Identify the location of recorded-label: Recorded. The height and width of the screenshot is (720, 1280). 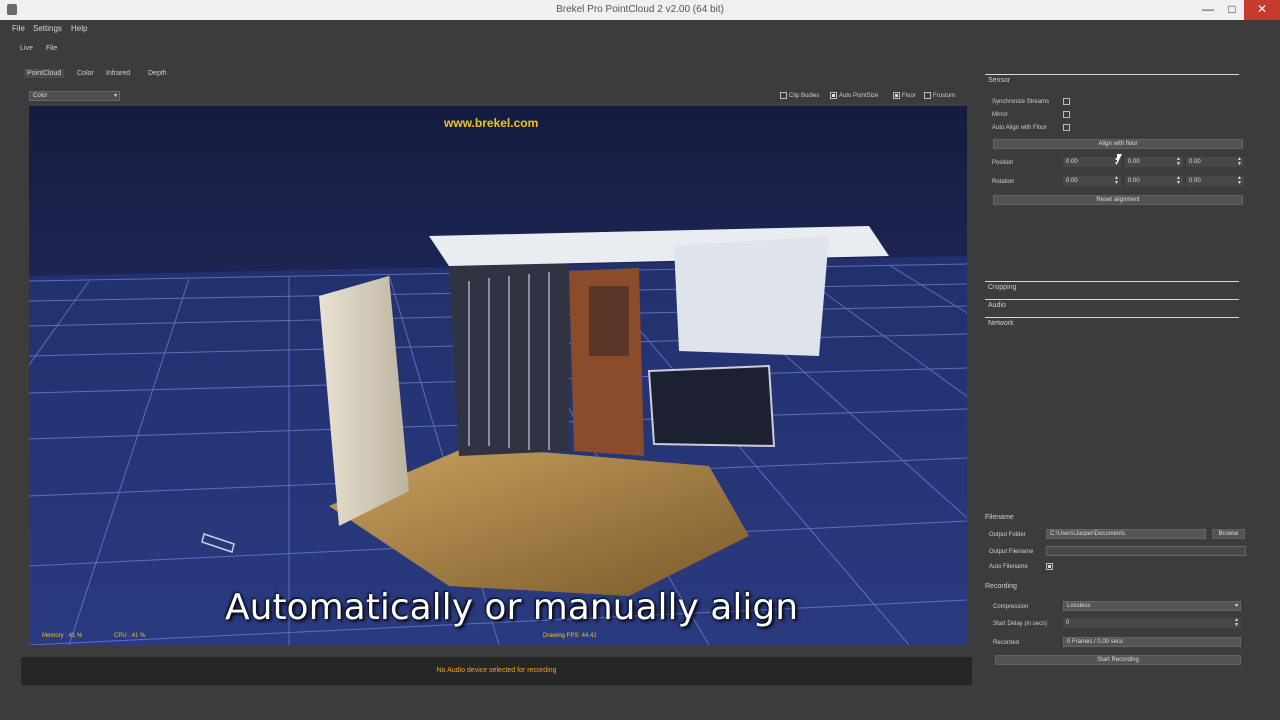
(1006, 643).